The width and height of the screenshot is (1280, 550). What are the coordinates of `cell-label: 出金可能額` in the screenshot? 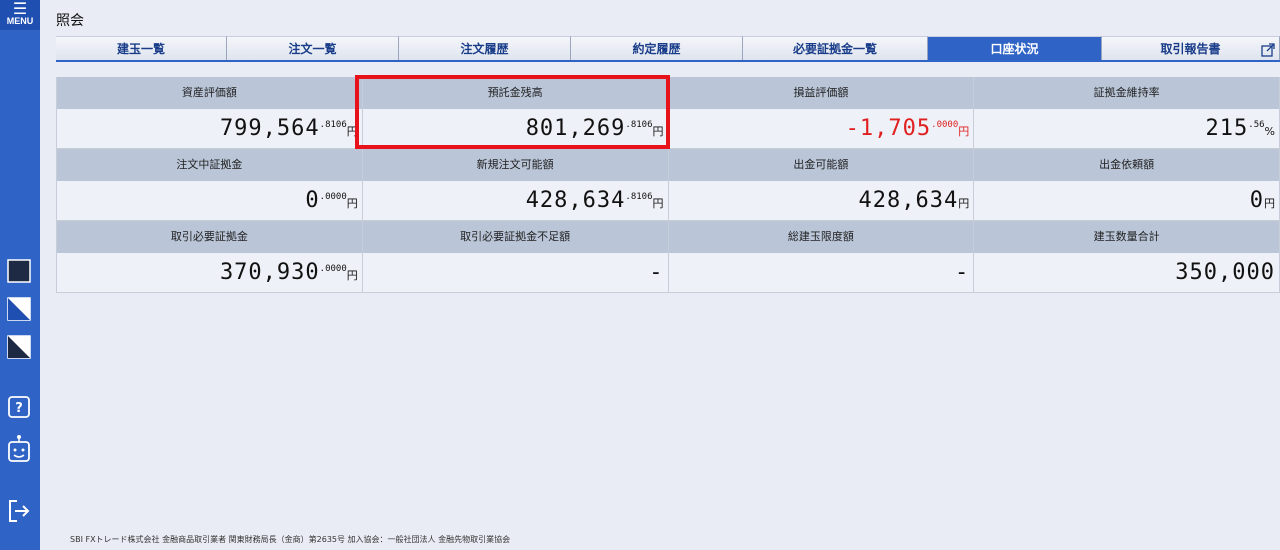 It's located at (821, 165).